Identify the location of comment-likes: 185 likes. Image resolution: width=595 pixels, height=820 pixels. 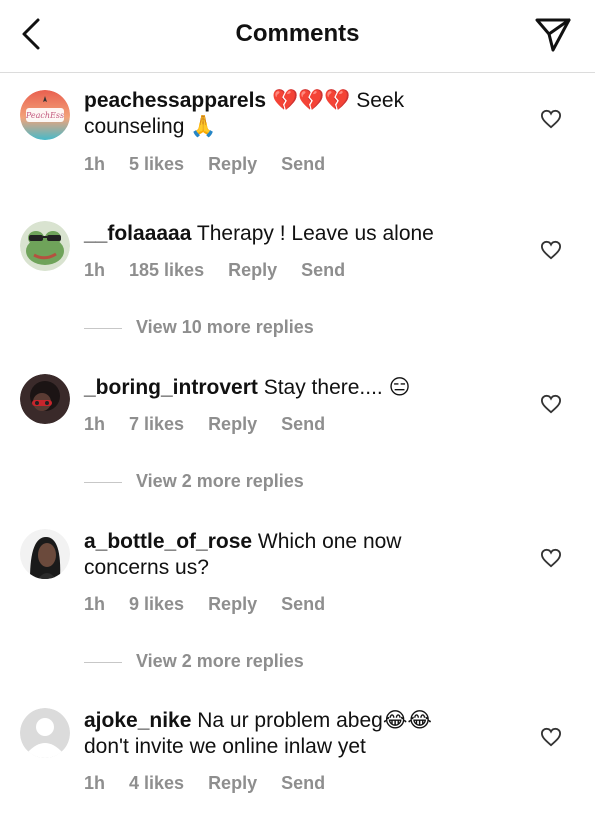
(166, 270).